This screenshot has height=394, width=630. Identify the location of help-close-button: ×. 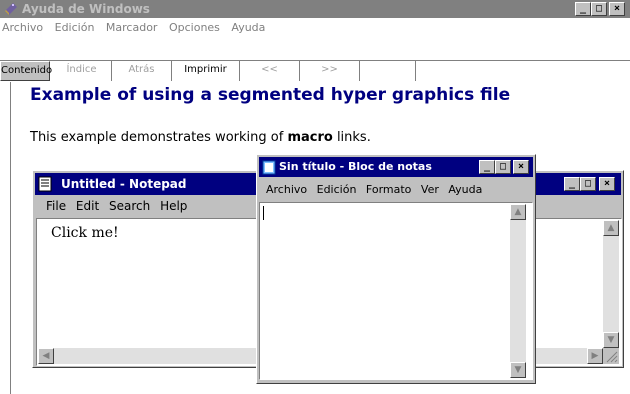
(617, 9).